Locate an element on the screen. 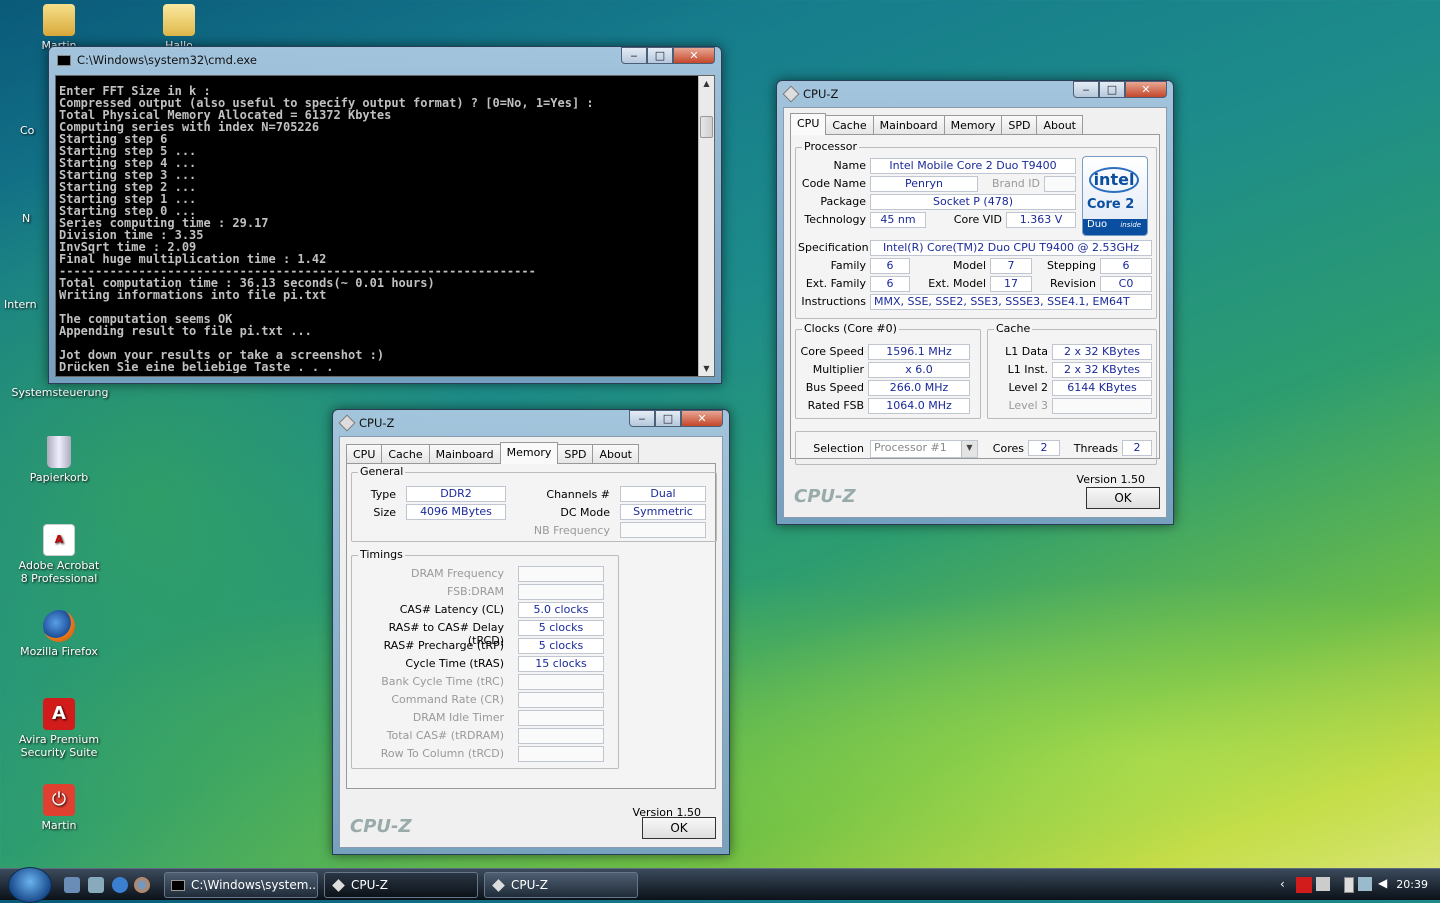  desktop-icon-papierkorb: Papierkorb is located at coordinates (59, 460).